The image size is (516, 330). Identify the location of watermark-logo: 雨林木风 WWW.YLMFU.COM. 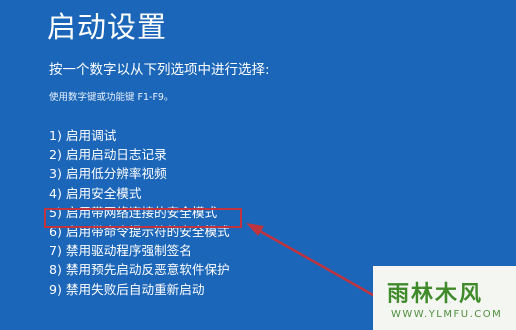
(444, 298).